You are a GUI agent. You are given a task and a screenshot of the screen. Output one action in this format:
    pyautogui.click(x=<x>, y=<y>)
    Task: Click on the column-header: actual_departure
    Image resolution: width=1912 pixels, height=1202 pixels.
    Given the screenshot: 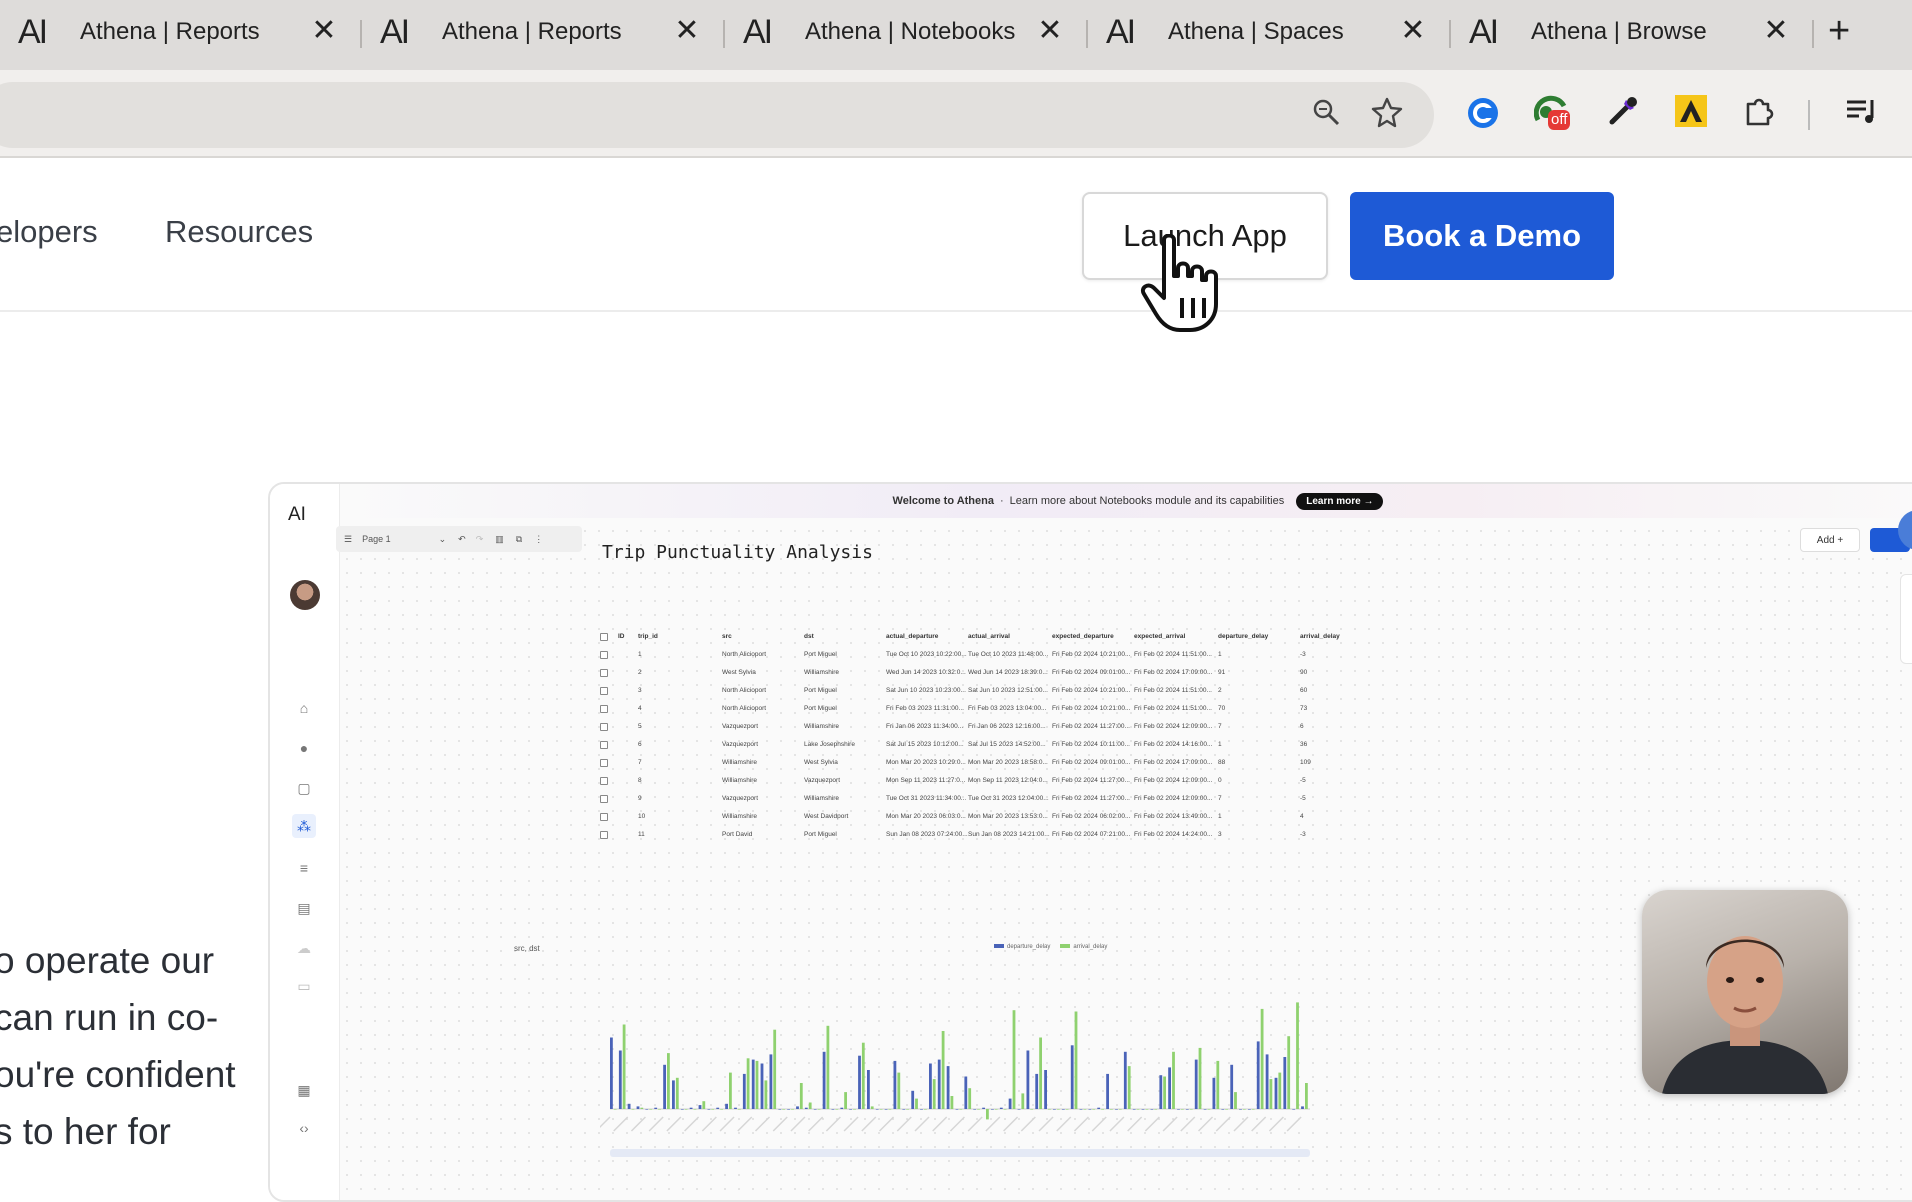 What is the action you would take?
    pyautogui.click(x=912, y=636)
    